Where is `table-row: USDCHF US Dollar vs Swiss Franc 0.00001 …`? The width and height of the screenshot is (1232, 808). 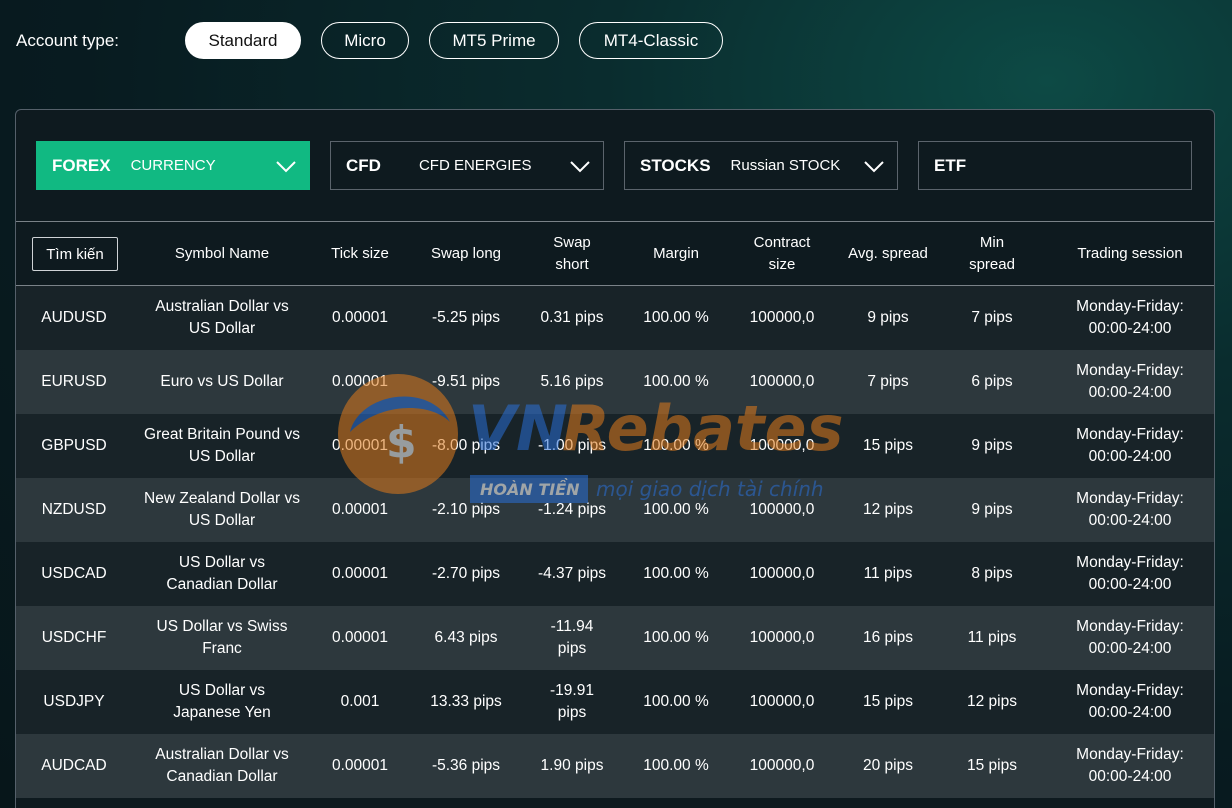 table-row: USDCHF US Dollar vs Swiss Franc 0.00001 … is located at coordinates (615, 638).